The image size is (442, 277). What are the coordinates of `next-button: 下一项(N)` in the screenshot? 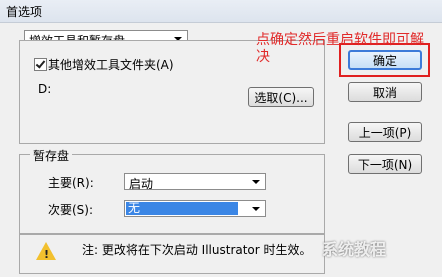 It's located at (385, 164).